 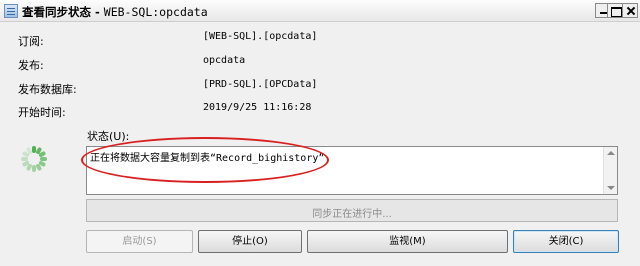 What do you see at coordinates (139, 241) in the screenshot?
I see `start-button: 启动(S)` at bounding box center [139, 241].